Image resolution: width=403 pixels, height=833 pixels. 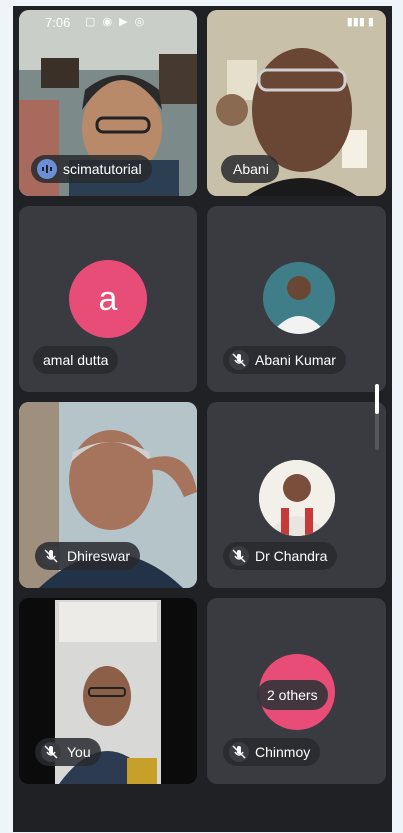 I want to click on avatar-initial: a, so click(x=108, y=298).